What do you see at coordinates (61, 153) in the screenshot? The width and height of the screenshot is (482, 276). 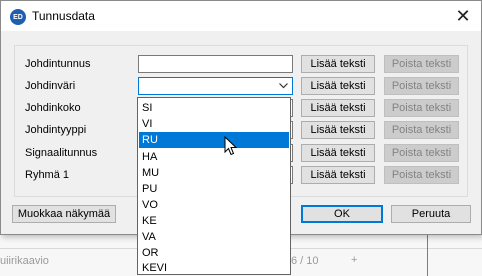 I see `label-signaalitunnus: Signaalitunnus` at bounding box center [61, 153].